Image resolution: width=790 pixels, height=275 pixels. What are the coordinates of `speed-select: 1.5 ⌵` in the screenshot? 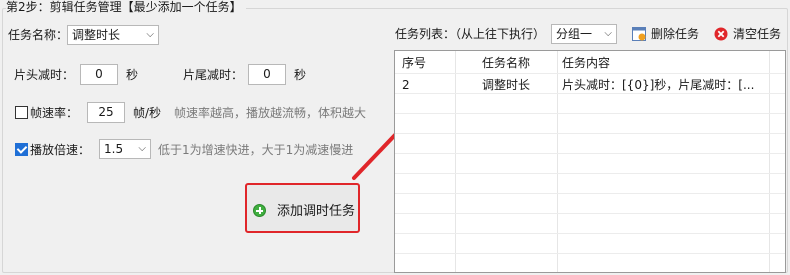 It's located at (125, 149).